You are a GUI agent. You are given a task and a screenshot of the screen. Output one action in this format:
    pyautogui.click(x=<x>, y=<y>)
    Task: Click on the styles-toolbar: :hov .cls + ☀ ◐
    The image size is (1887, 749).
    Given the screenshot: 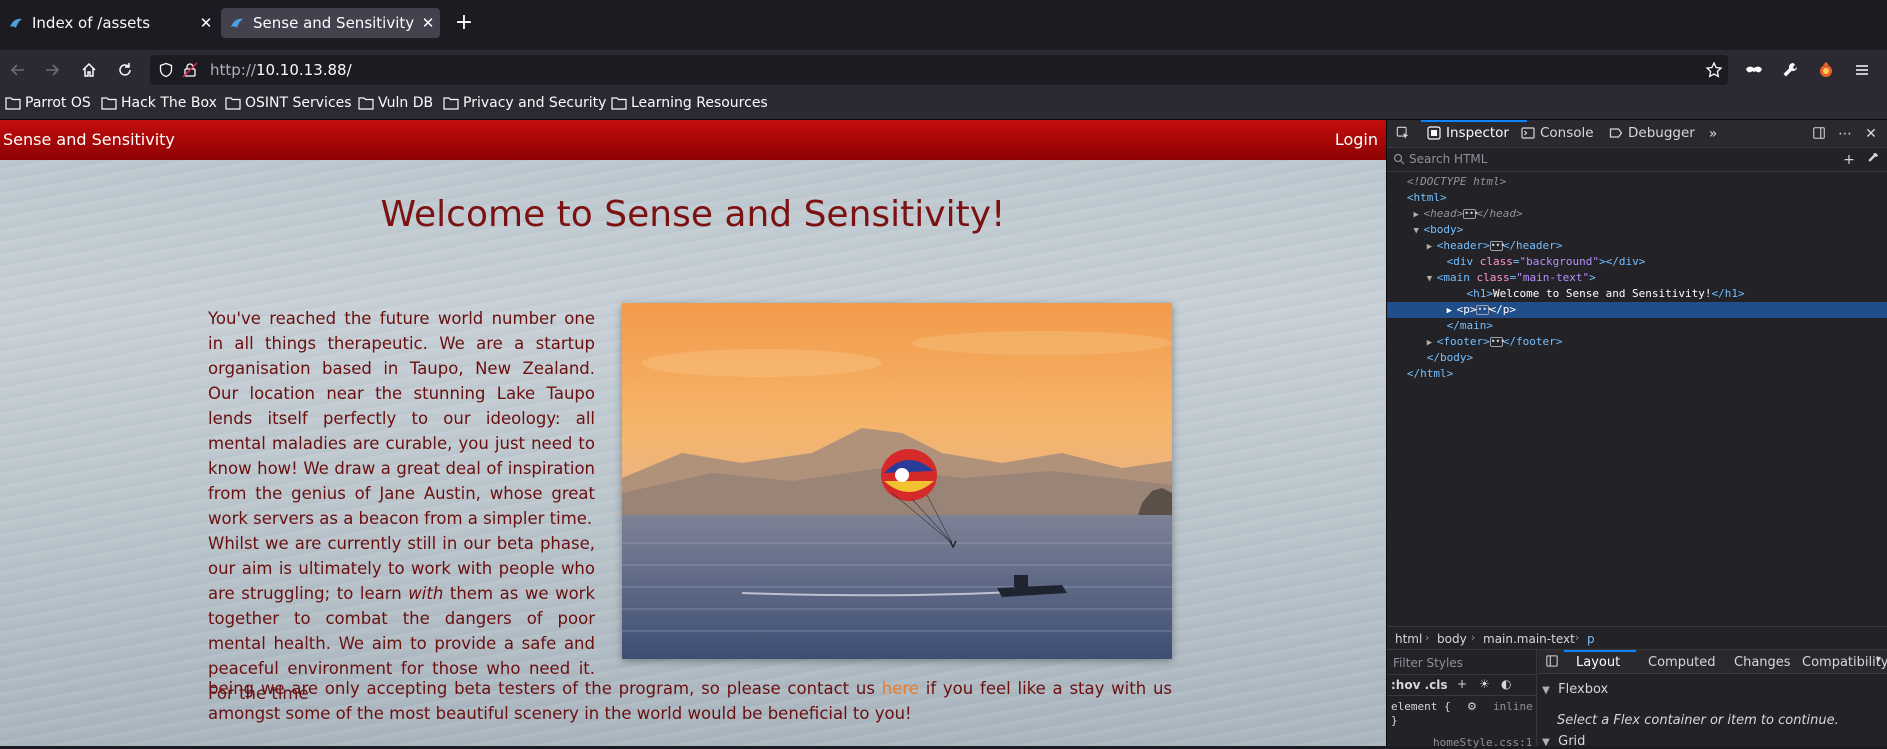 What is the action you would take?
    pyautogui.click(x=1462, y=685)
    